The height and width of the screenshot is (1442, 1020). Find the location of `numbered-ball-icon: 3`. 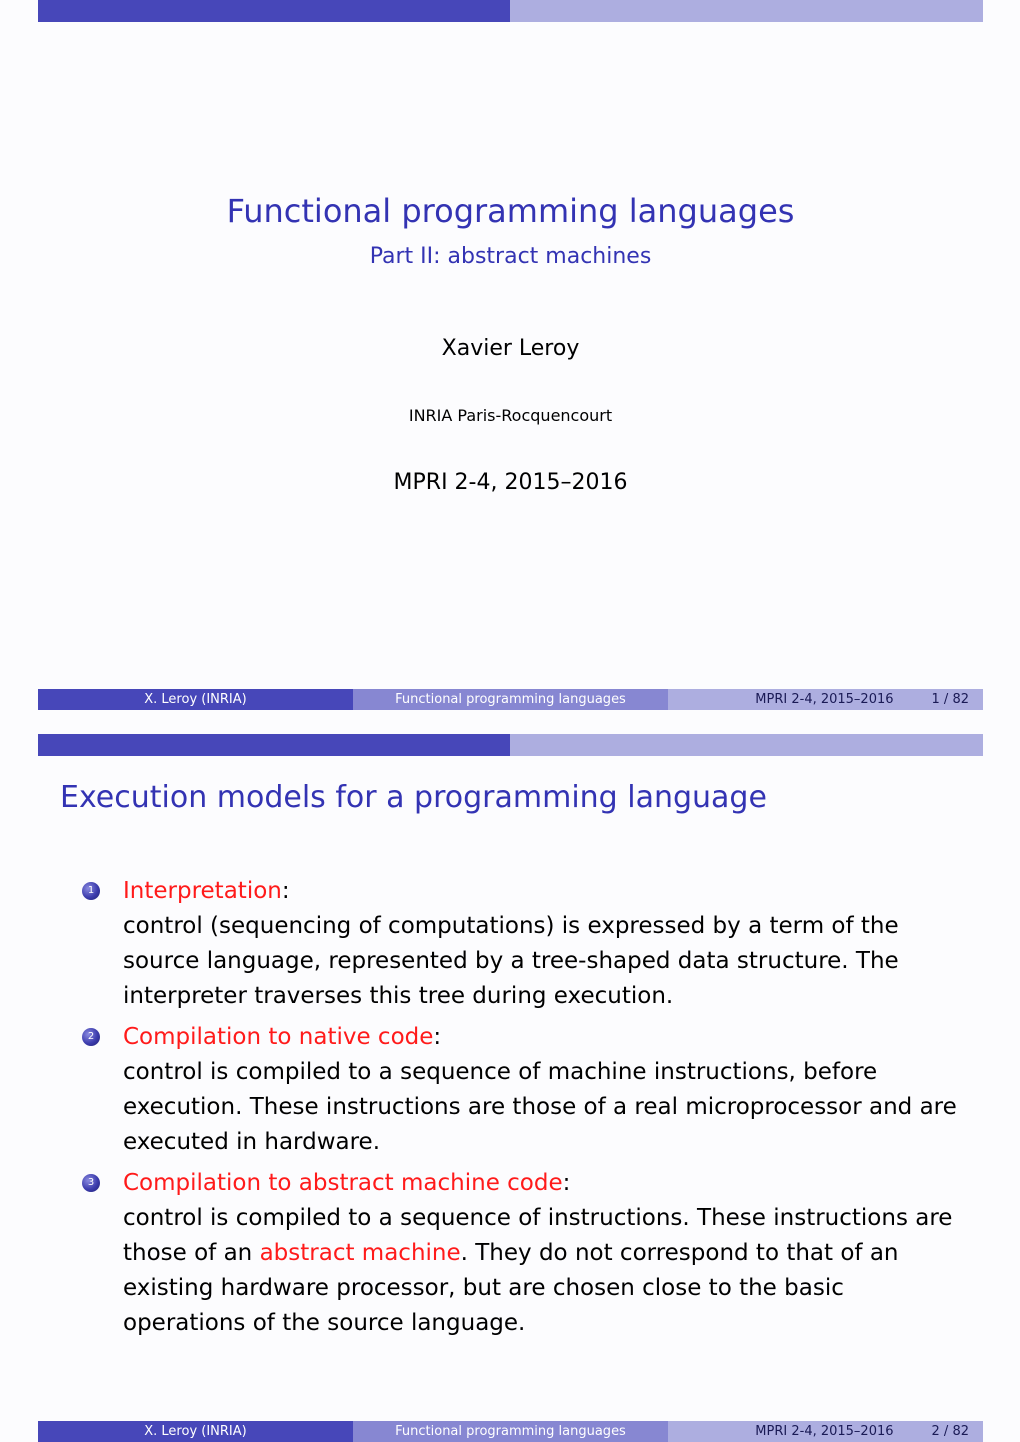

numbered-ball-icon: 3 is located at coordinates (91, 1183).